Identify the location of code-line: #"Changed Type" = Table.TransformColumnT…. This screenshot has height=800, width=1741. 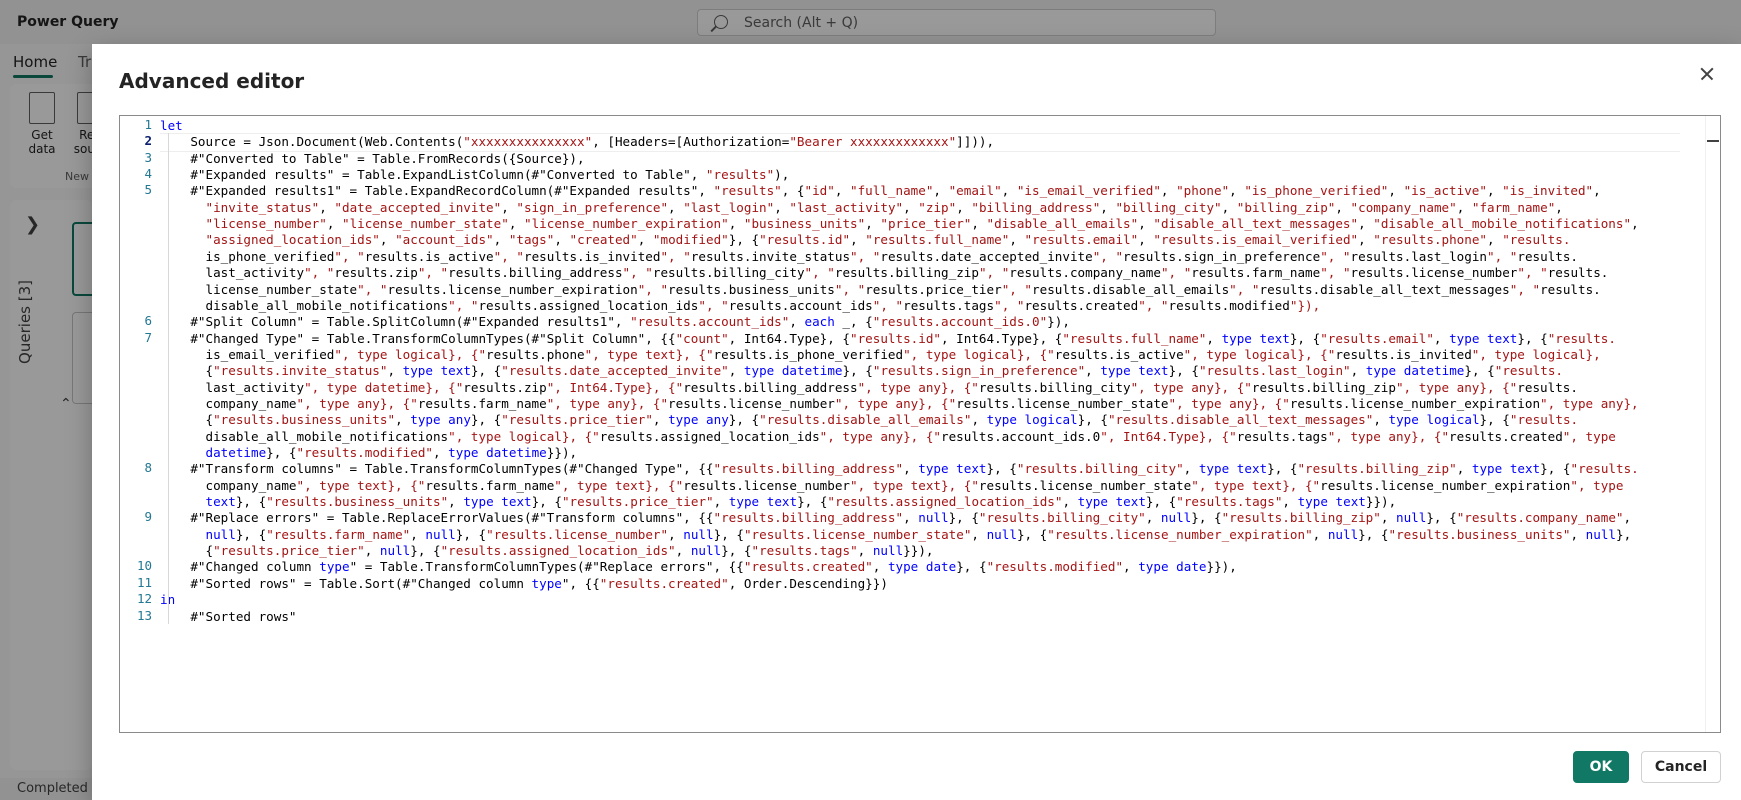
(888, 338).